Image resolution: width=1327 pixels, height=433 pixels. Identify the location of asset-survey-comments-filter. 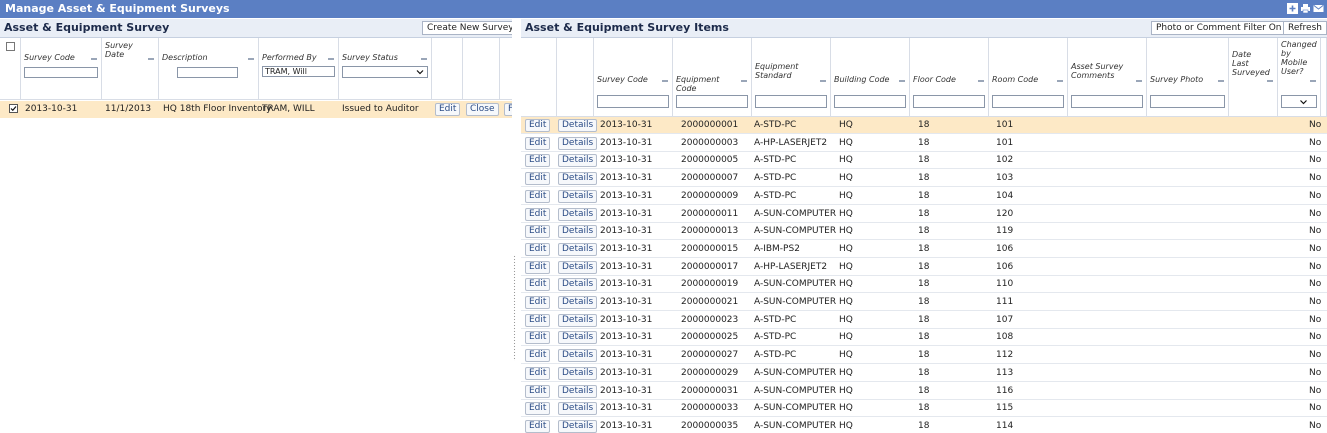
(1107, 101).